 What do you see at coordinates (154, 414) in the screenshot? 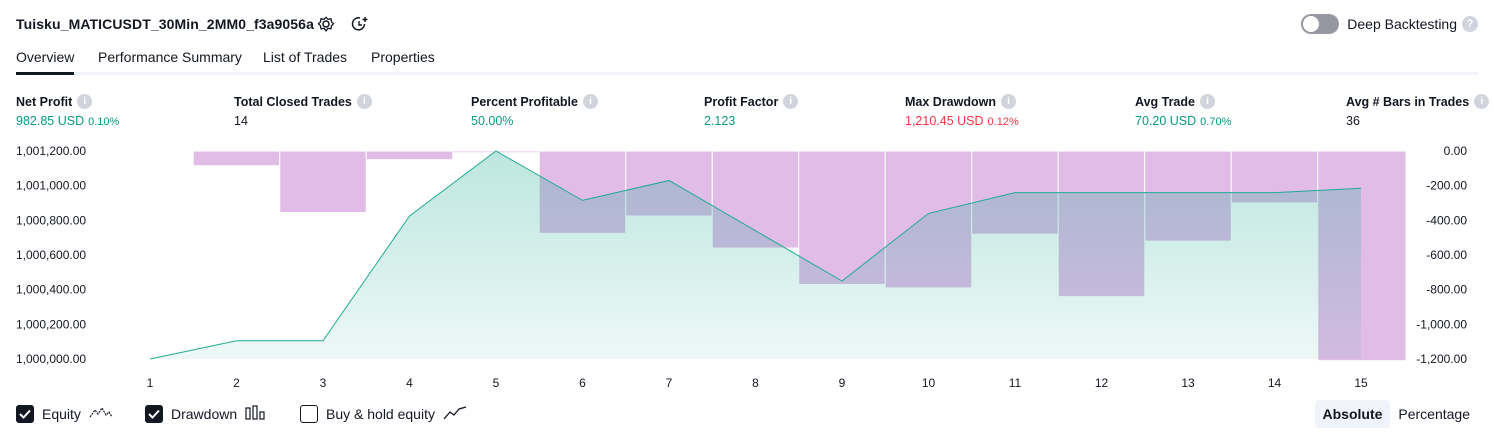
I see `drawdown-checkbox` at bounding box center [154, 414].